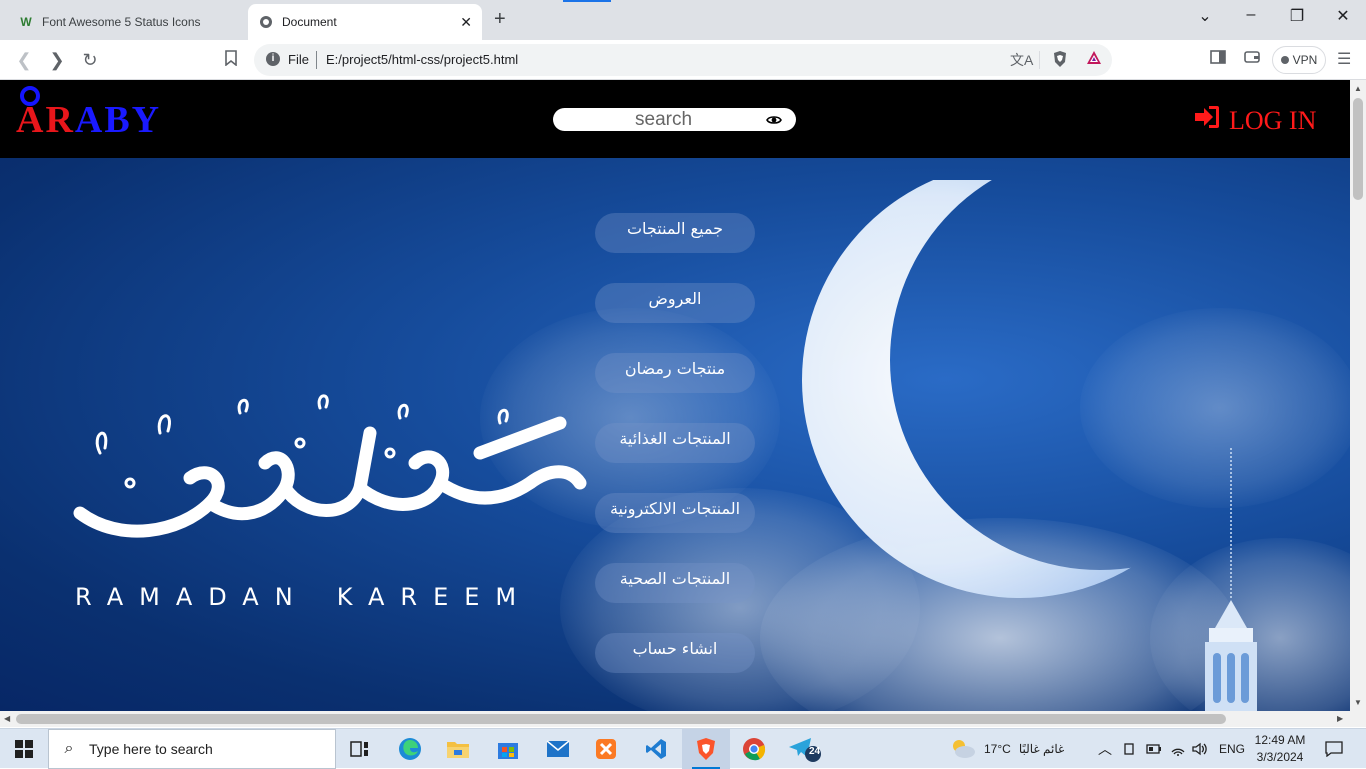  Describe the element at coordinates (45, 120) in the screenshot. I see `logo-red-part: AR` at that location.